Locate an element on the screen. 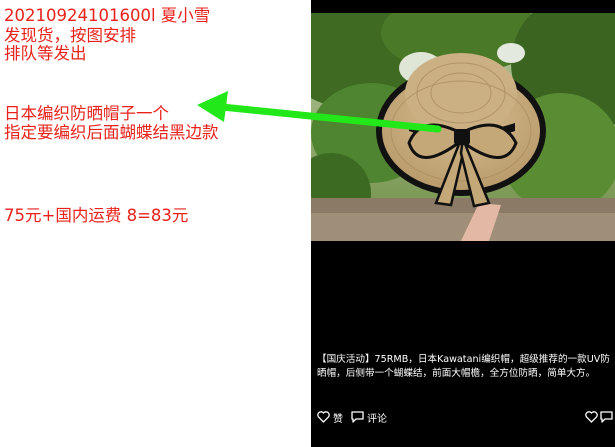 This screenshot has height=447, width=615. like-icon-button is located at coordinates (591, 417).